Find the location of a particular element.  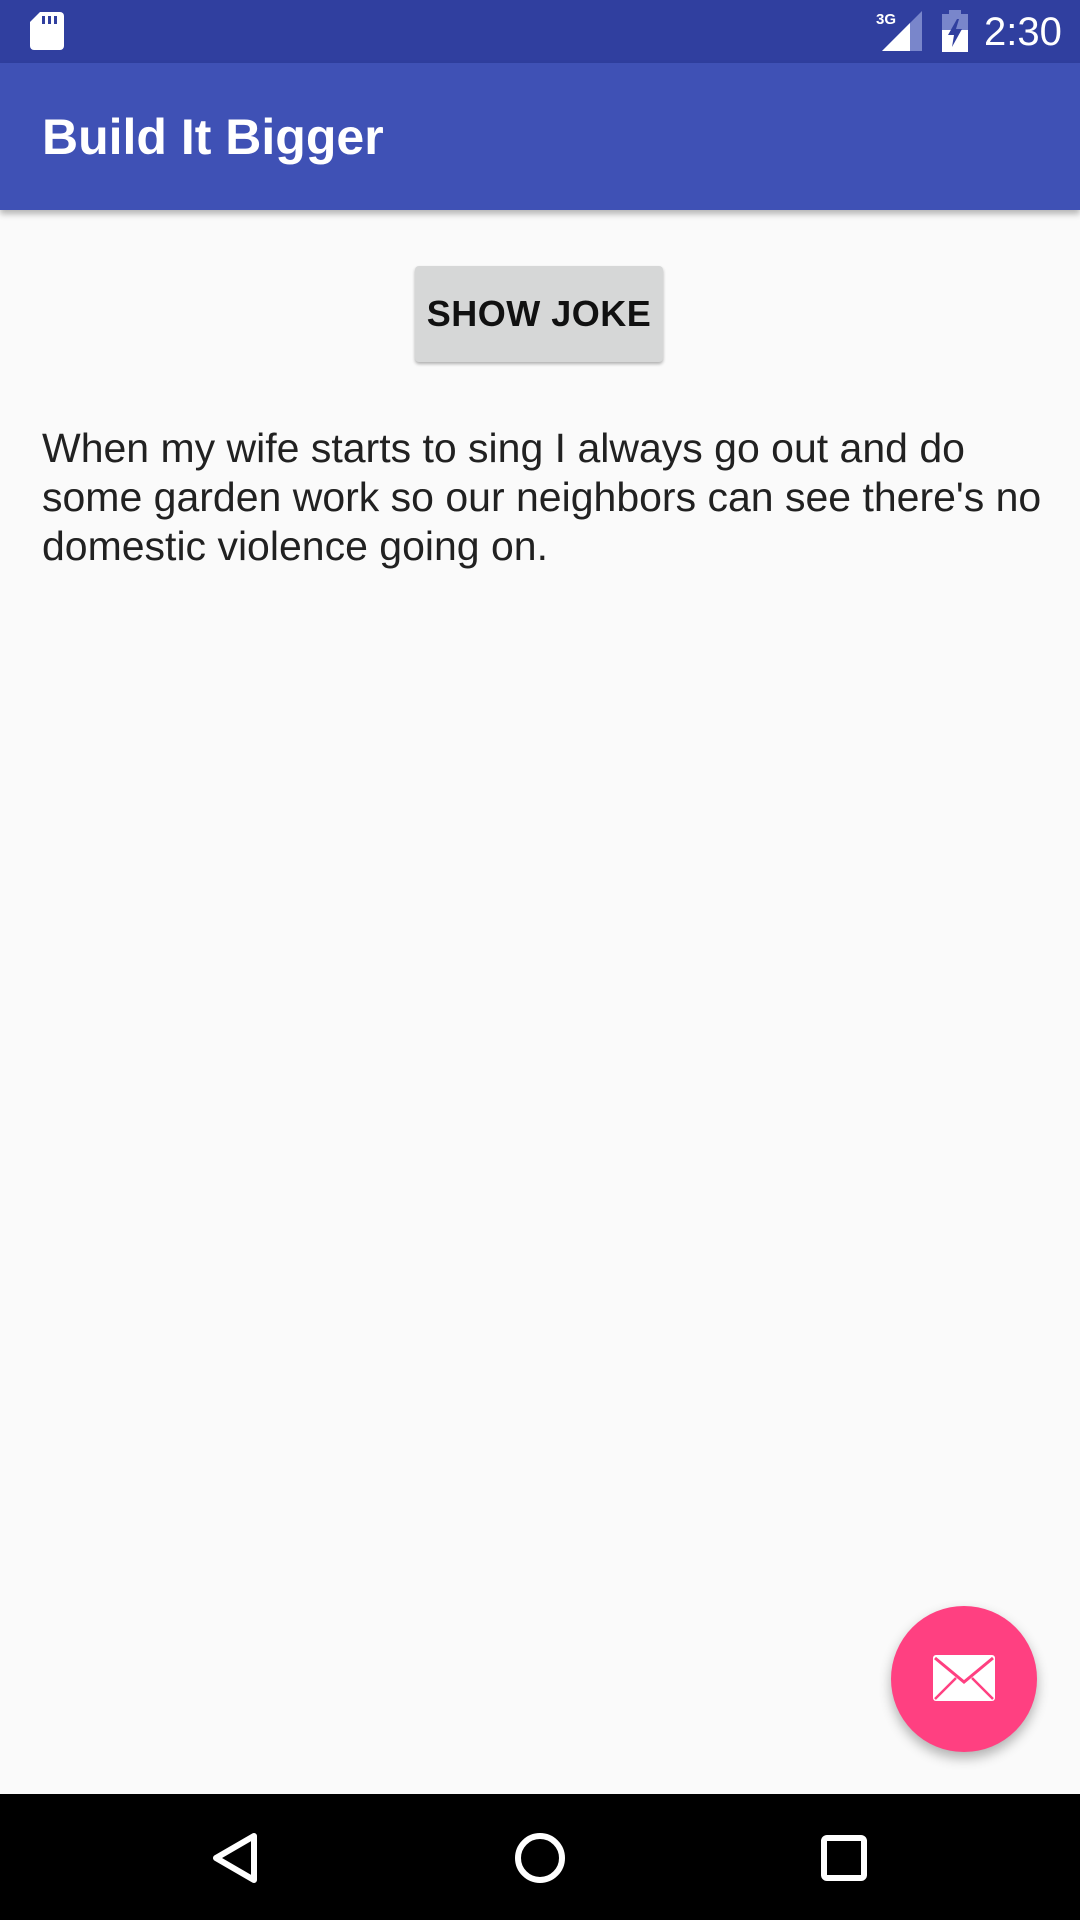

status-time: 2:30 is located at coordinates (1023, 32).